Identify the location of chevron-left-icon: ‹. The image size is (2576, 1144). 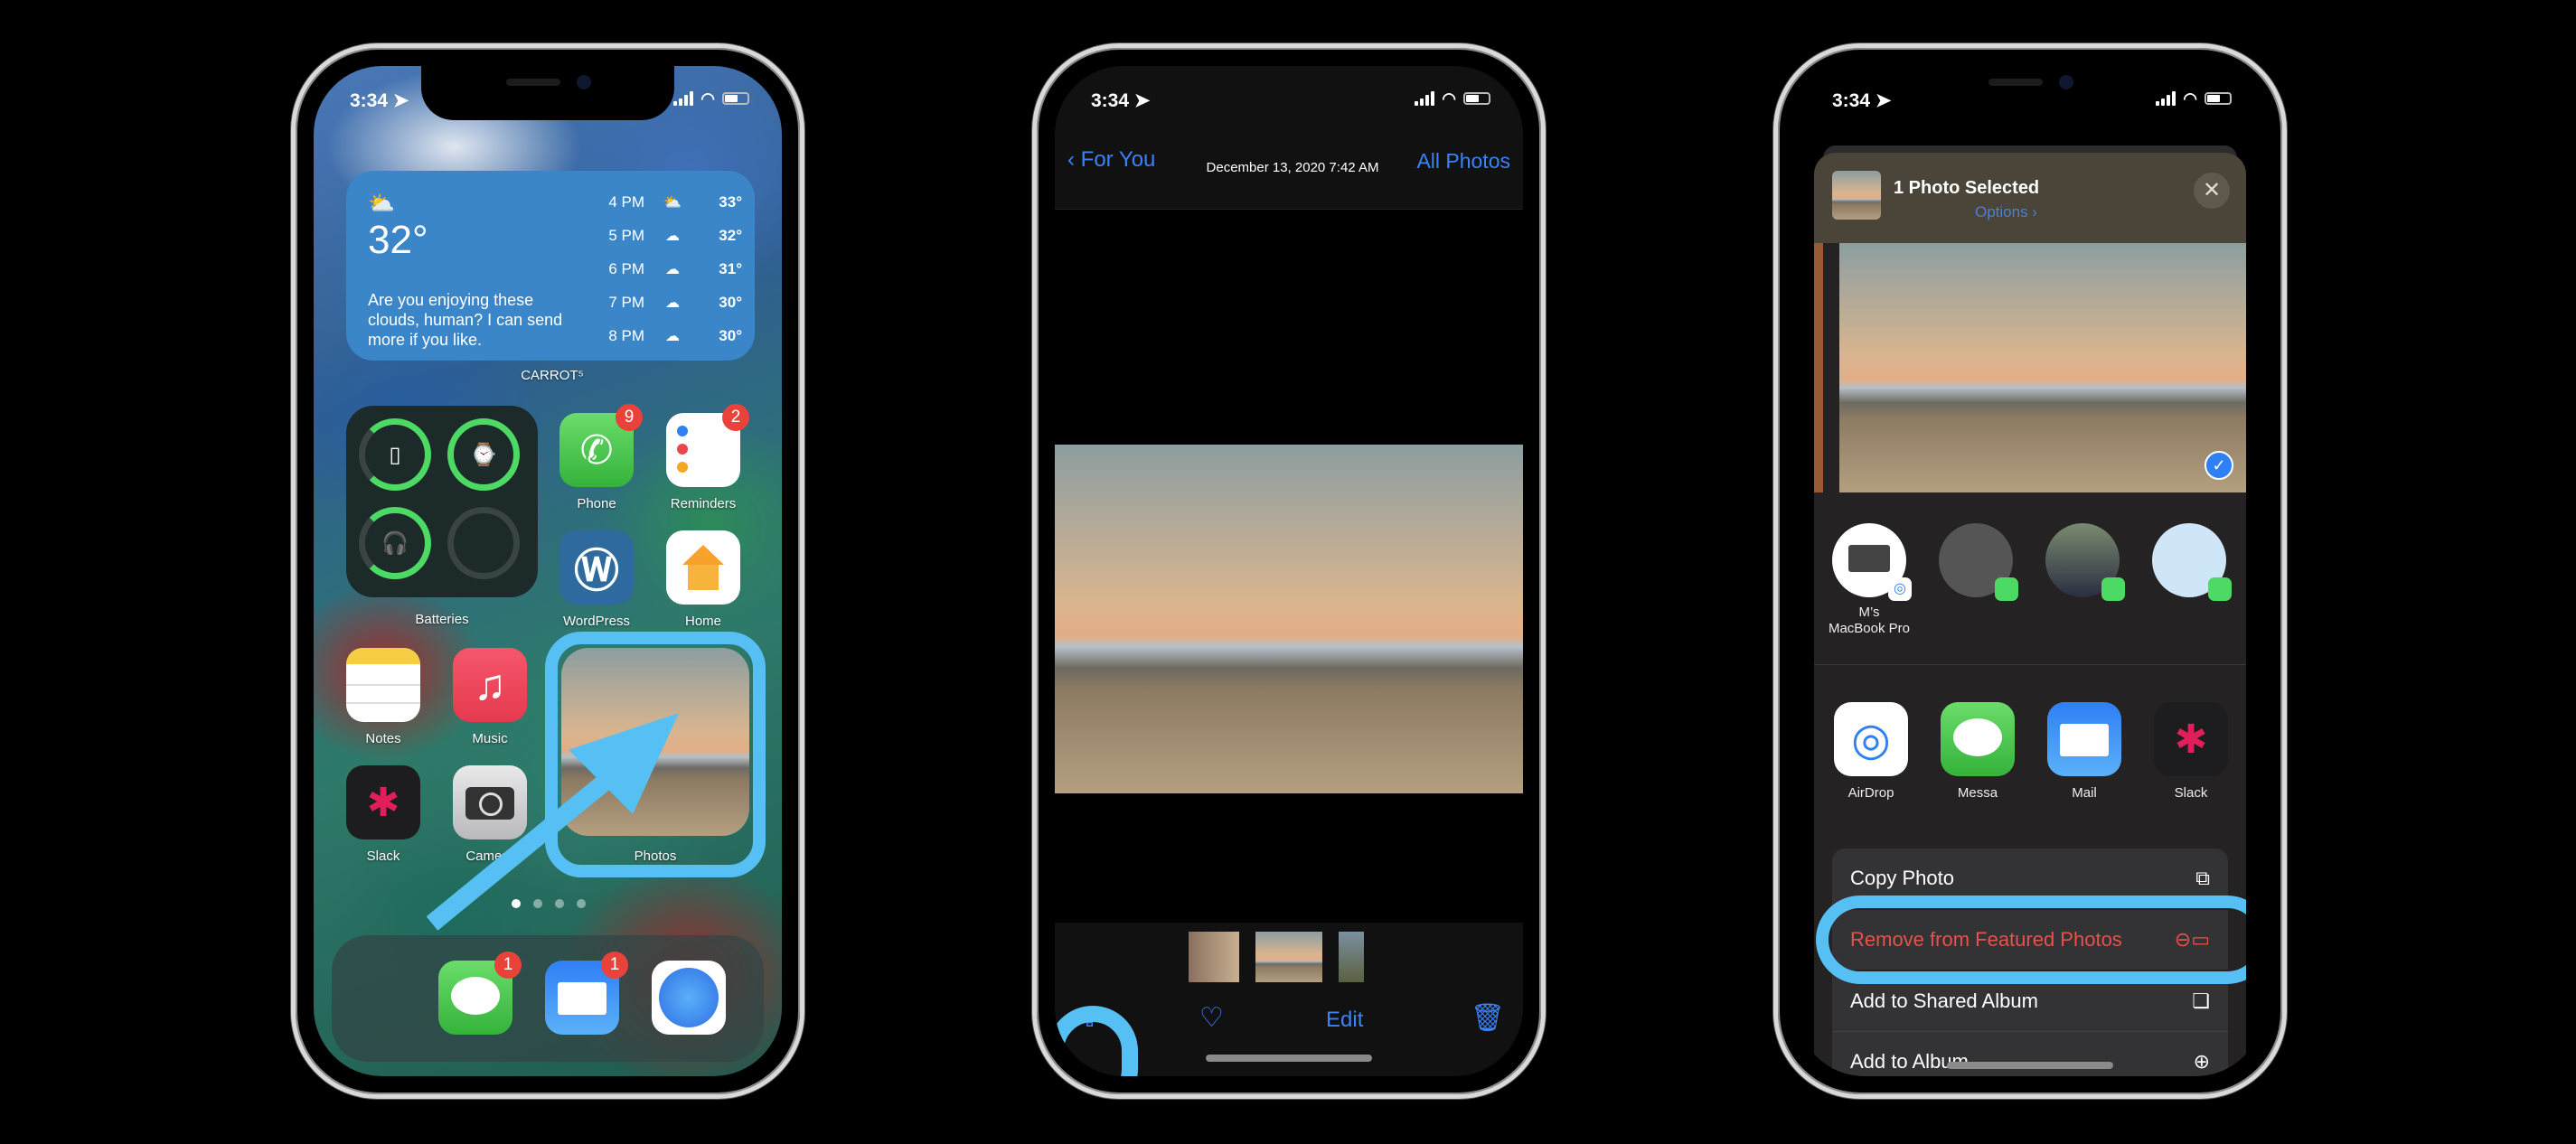
(1071, 159).